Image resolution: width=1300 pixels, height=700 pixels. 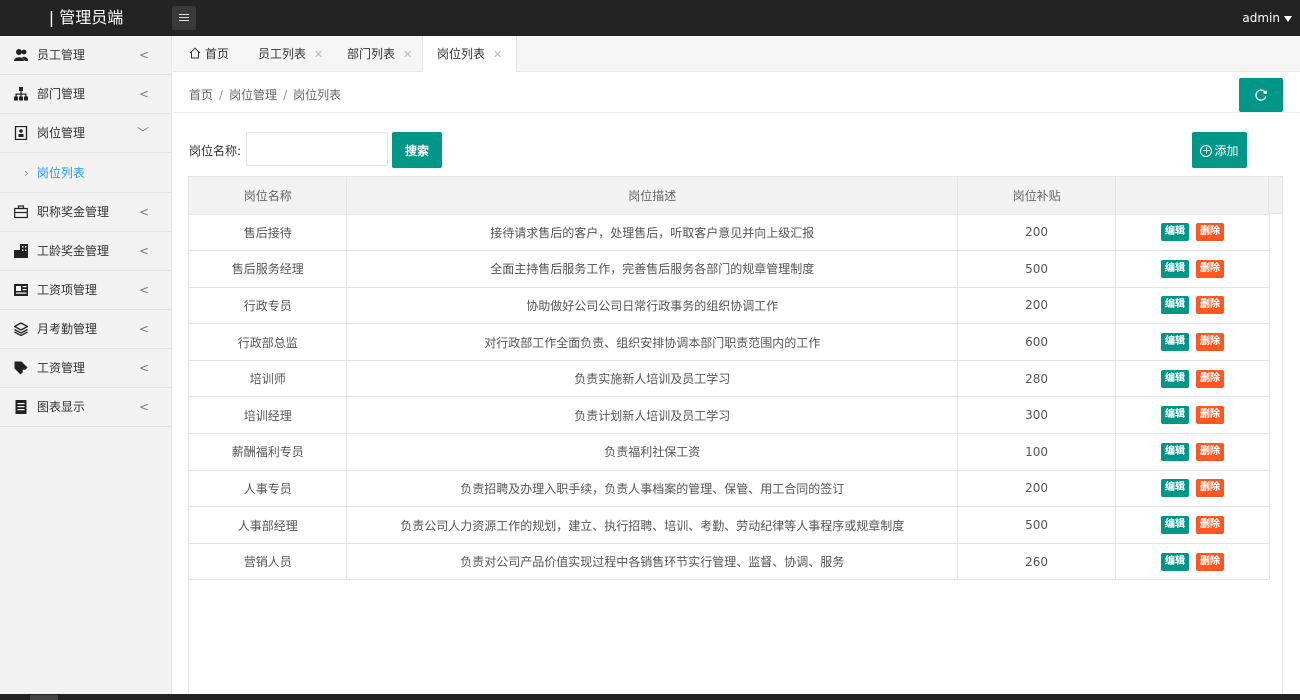 I want to click on sidebar-item-label: 工资项管理, so click(x=67, y=290).